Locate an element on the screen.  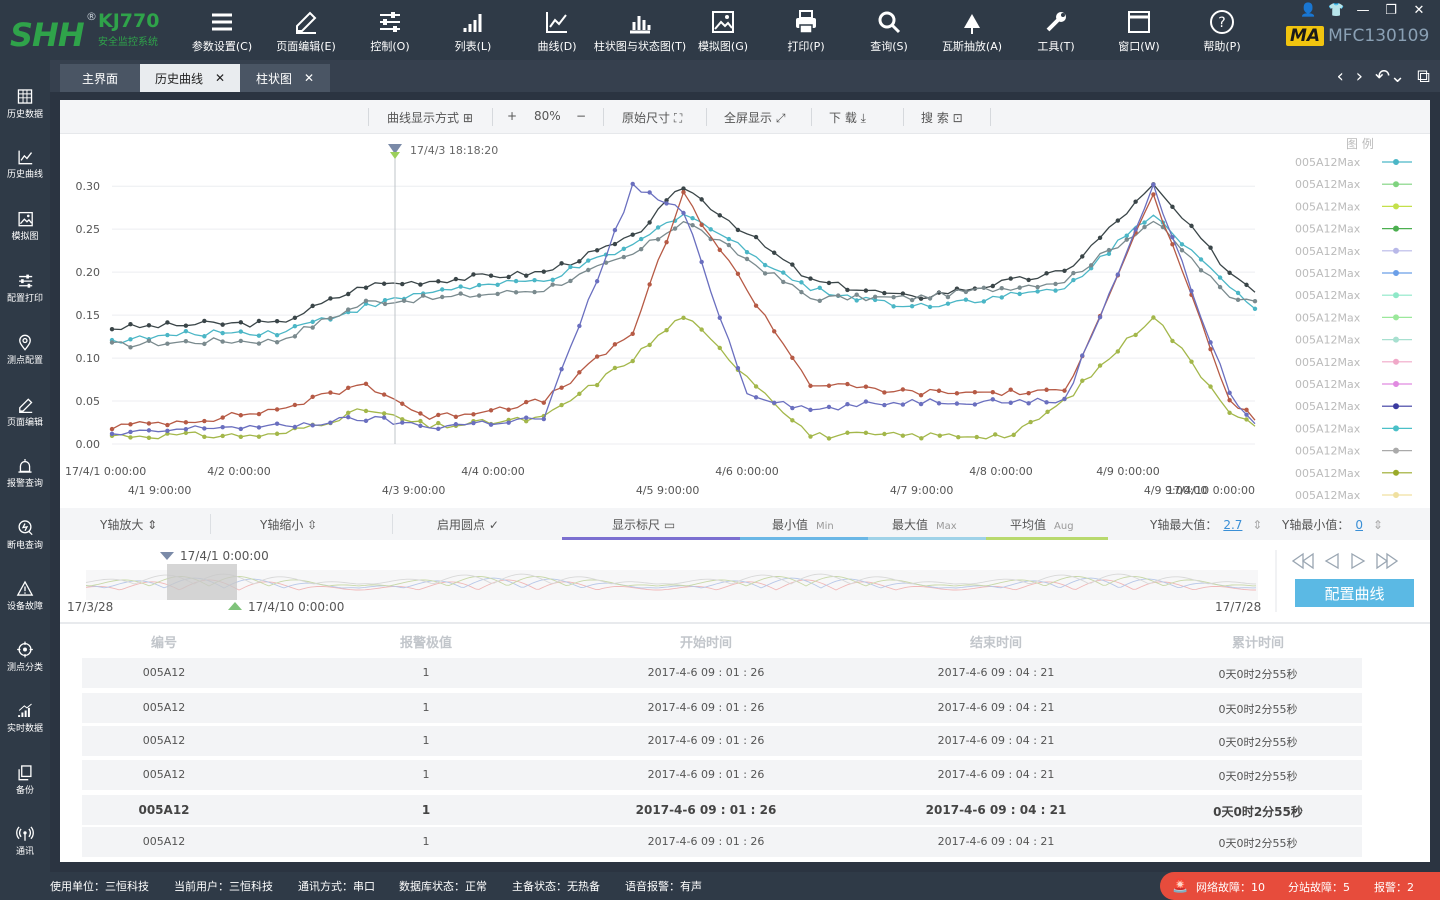
column-header: 开始时间 is located at coordinates (706, 641).